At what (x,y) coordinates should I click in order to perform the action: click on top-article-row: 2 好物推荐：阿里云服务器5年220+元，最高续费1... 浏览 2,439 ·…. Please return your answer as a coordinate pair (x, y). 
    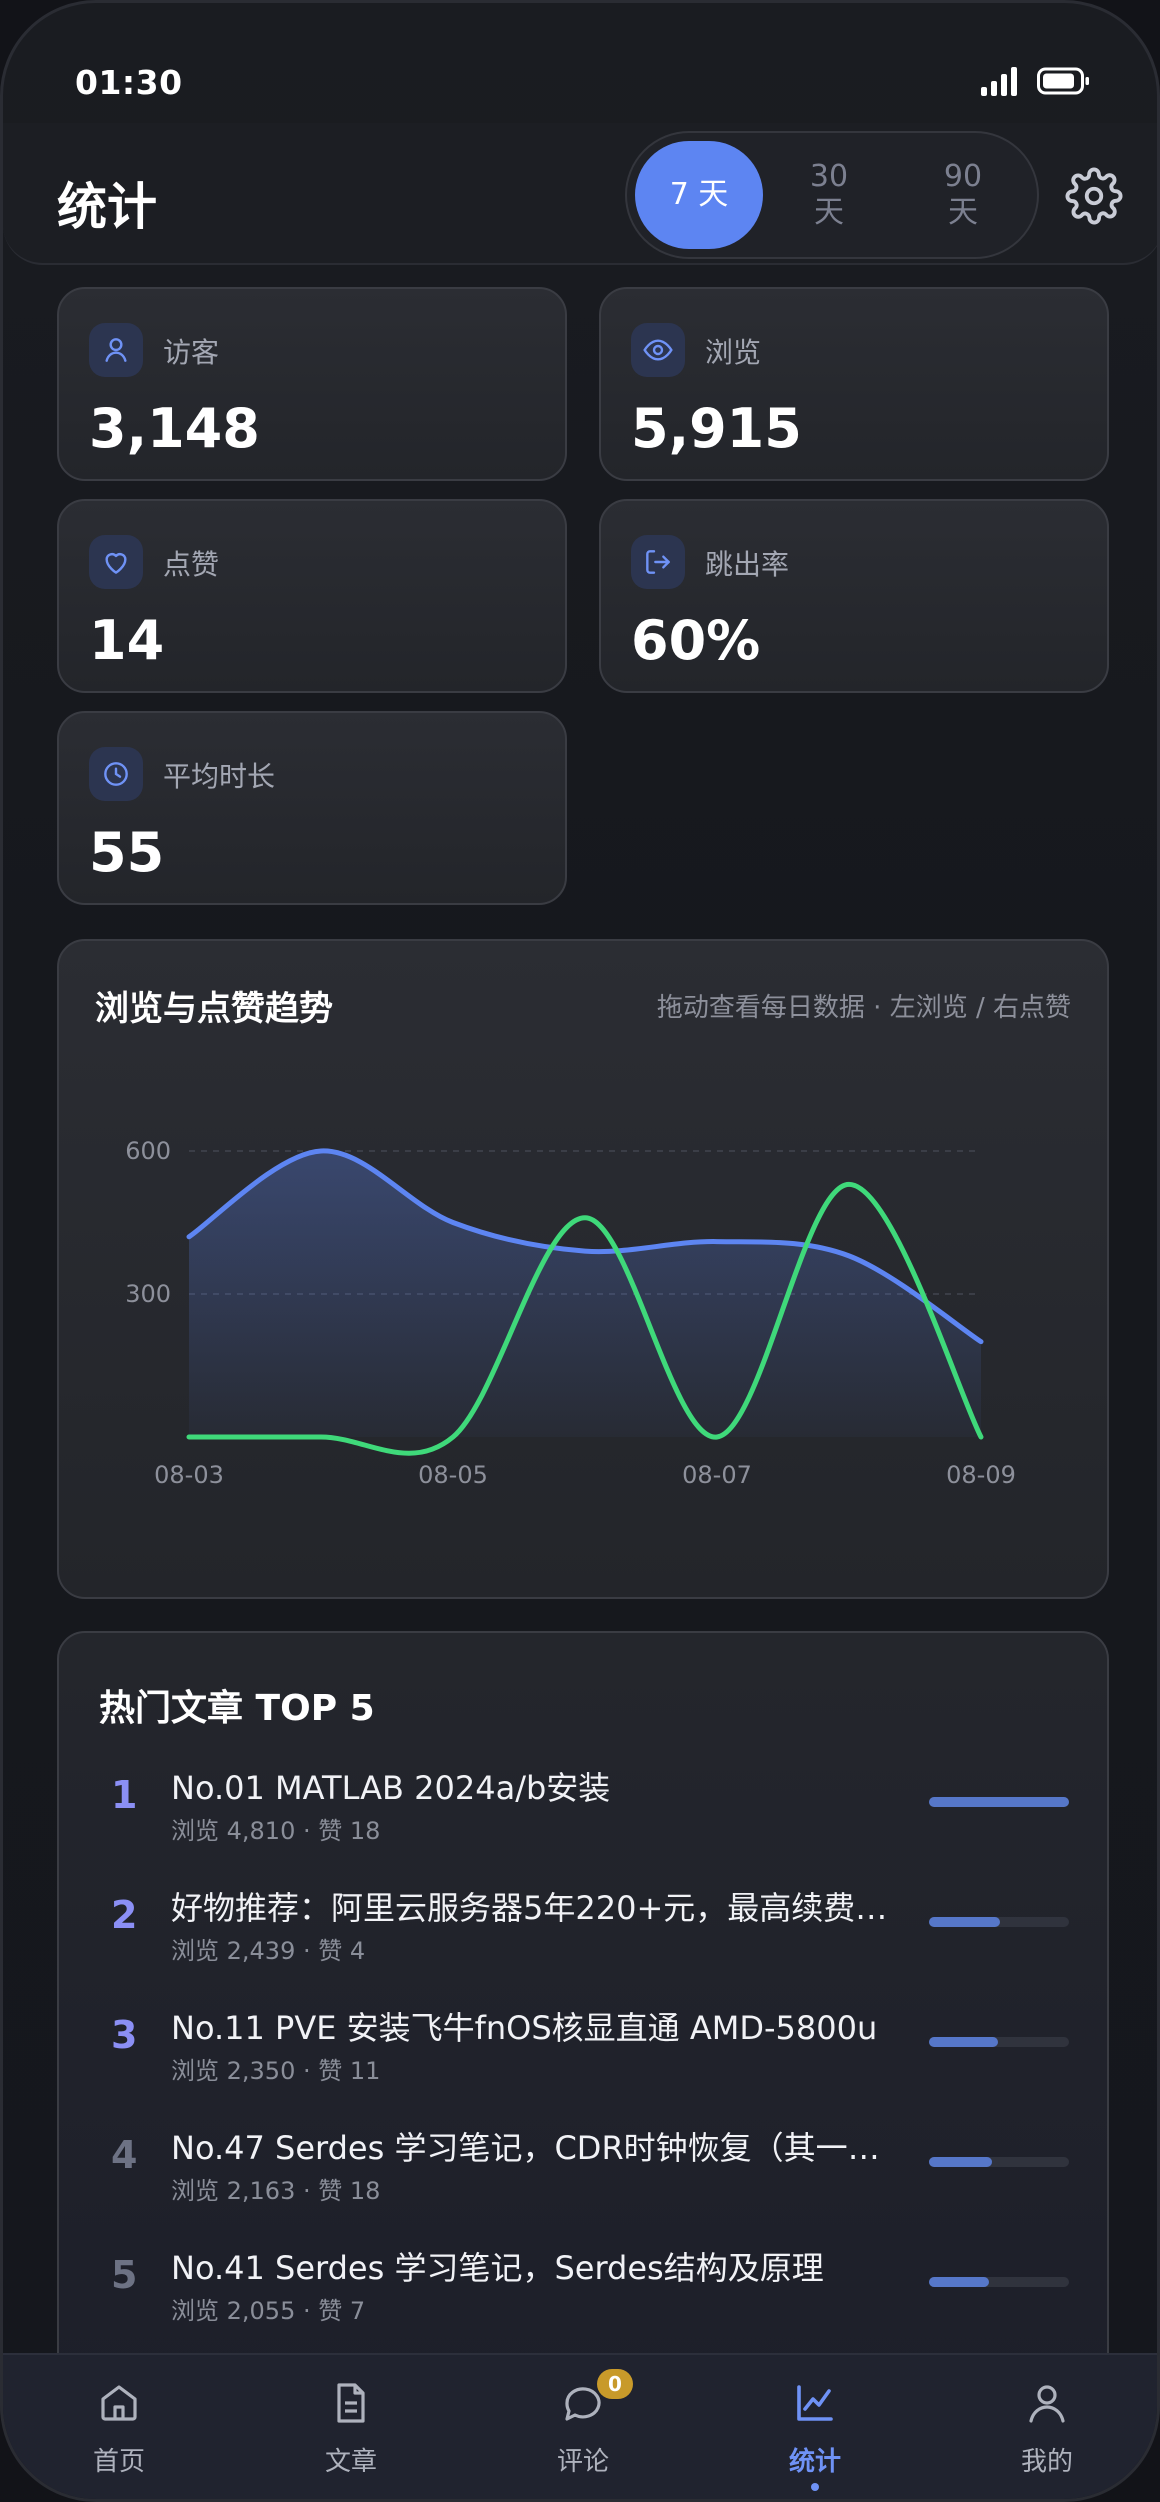
    Looking at the image, I should click on (585, 1928).